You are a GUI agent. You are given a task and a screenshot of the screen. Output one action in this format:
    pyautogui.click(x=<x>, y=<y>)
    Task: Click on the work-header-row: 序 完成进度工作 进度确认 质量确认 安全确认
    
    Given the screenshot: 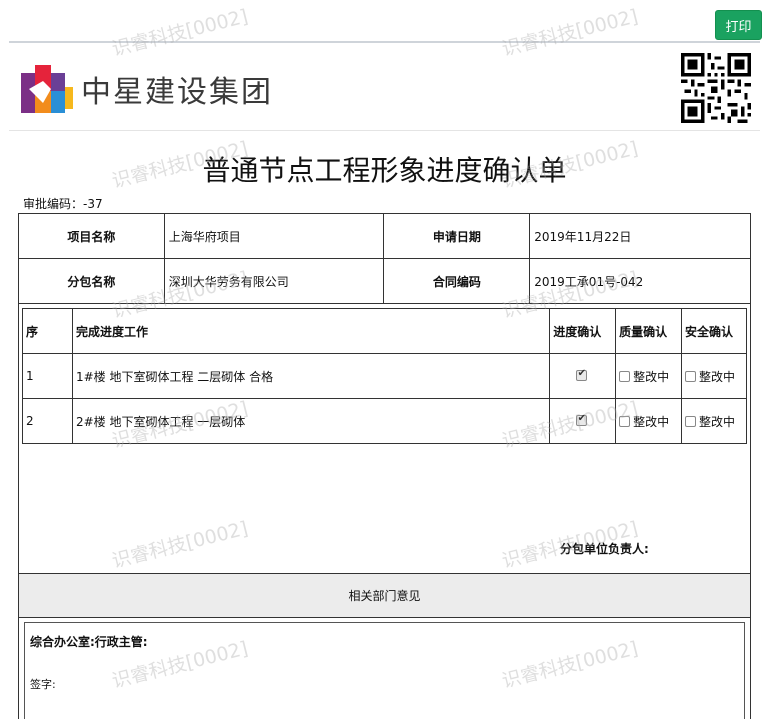 What is the action you would take?
    pyautogui.click(x=384, y=331)
    